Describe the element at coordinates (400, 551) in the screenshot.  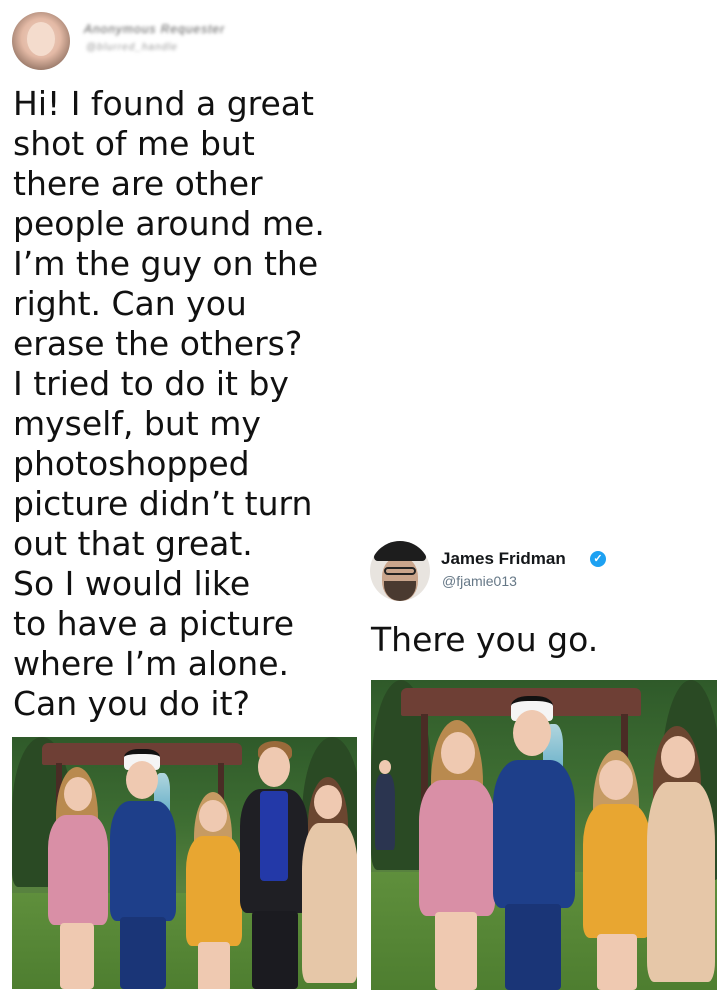
I see `avatar-hat` at that location.